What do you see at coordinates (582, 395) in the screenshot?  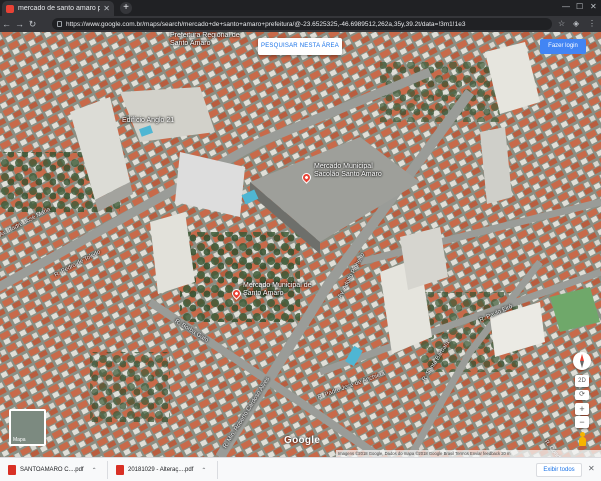 I see `rotate-icon: ⟳` at bounding box center [582, 395].